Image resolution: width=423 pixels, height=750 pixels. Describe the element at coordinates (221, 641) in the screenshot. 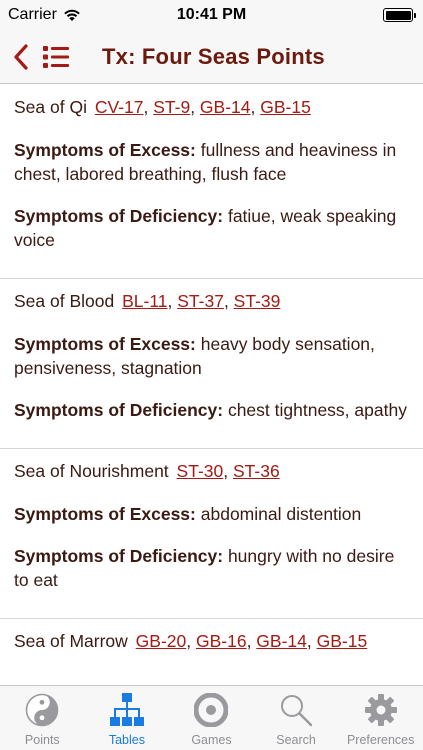

I see `point-link: GB-16` at that location.